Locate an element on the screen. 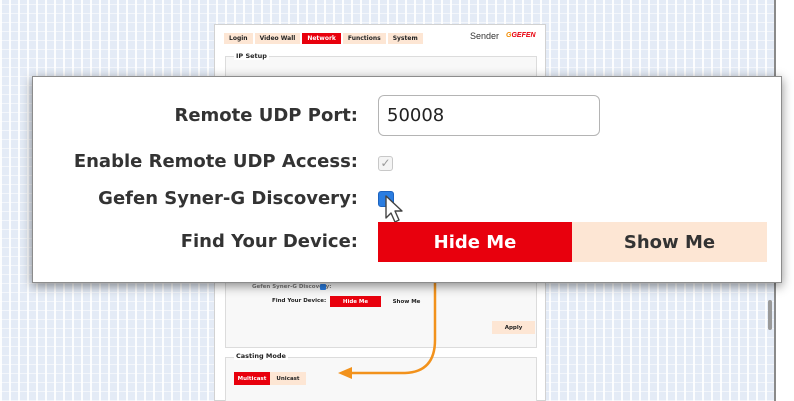 The height and width of the screenshot is (401, 794). tab-video-wall: Video Wall is located at coordinates (277, 38).